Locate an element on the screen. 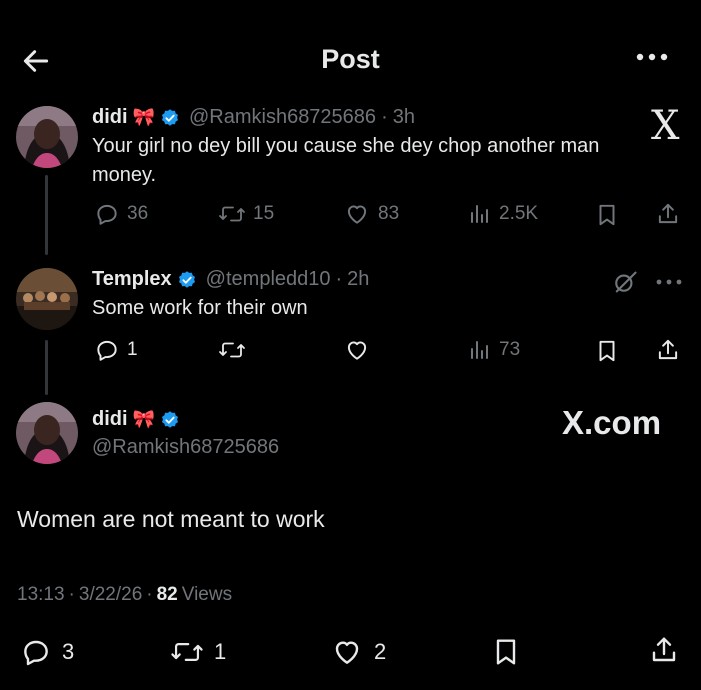  repost-button is located at coordinates (232, 350).